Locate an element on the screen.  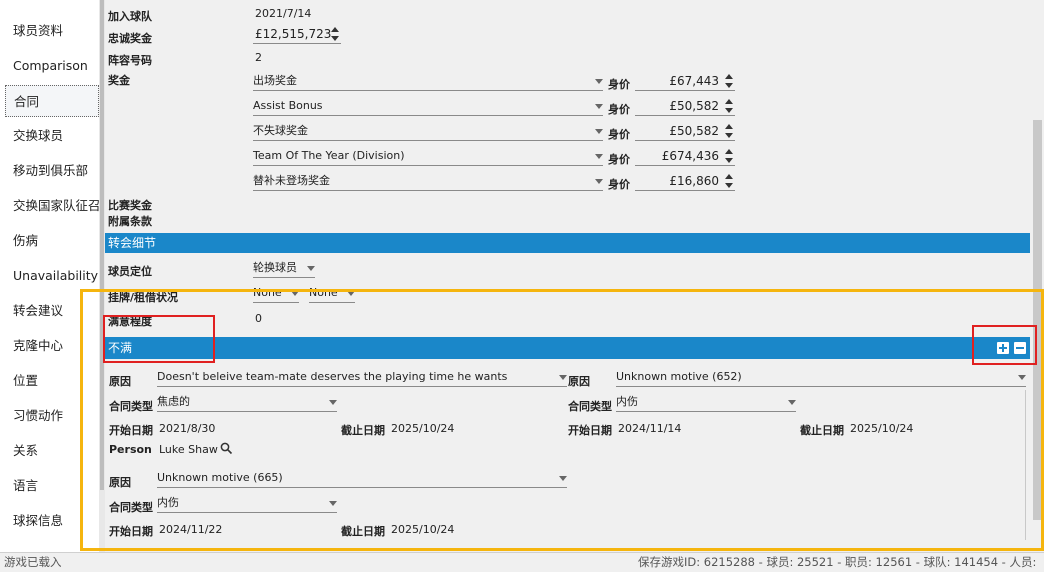
loyalty-label: 忠诚奖金 is located at coordinates (130, 38).